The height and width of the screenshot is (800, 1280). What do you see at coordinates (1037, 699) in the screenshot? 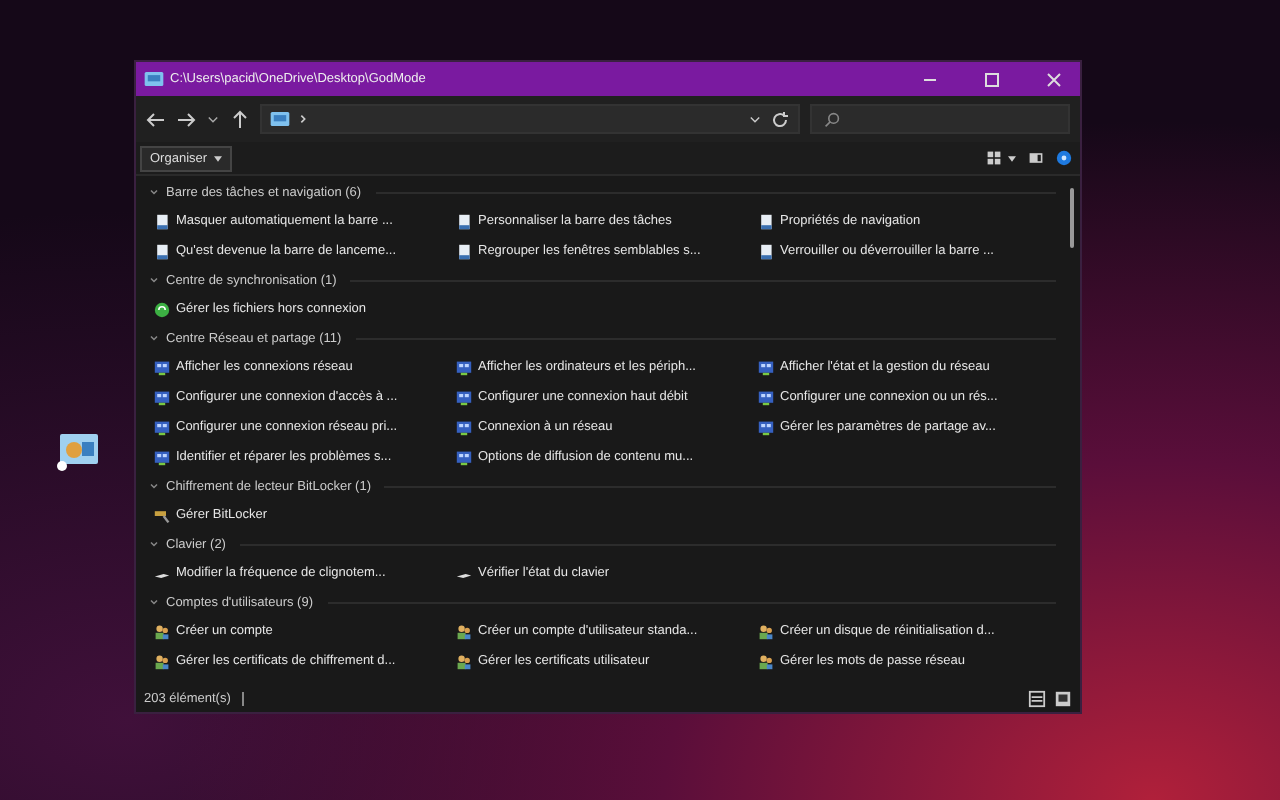
I see `details-view-icon` at bounding box center [1037, 699].